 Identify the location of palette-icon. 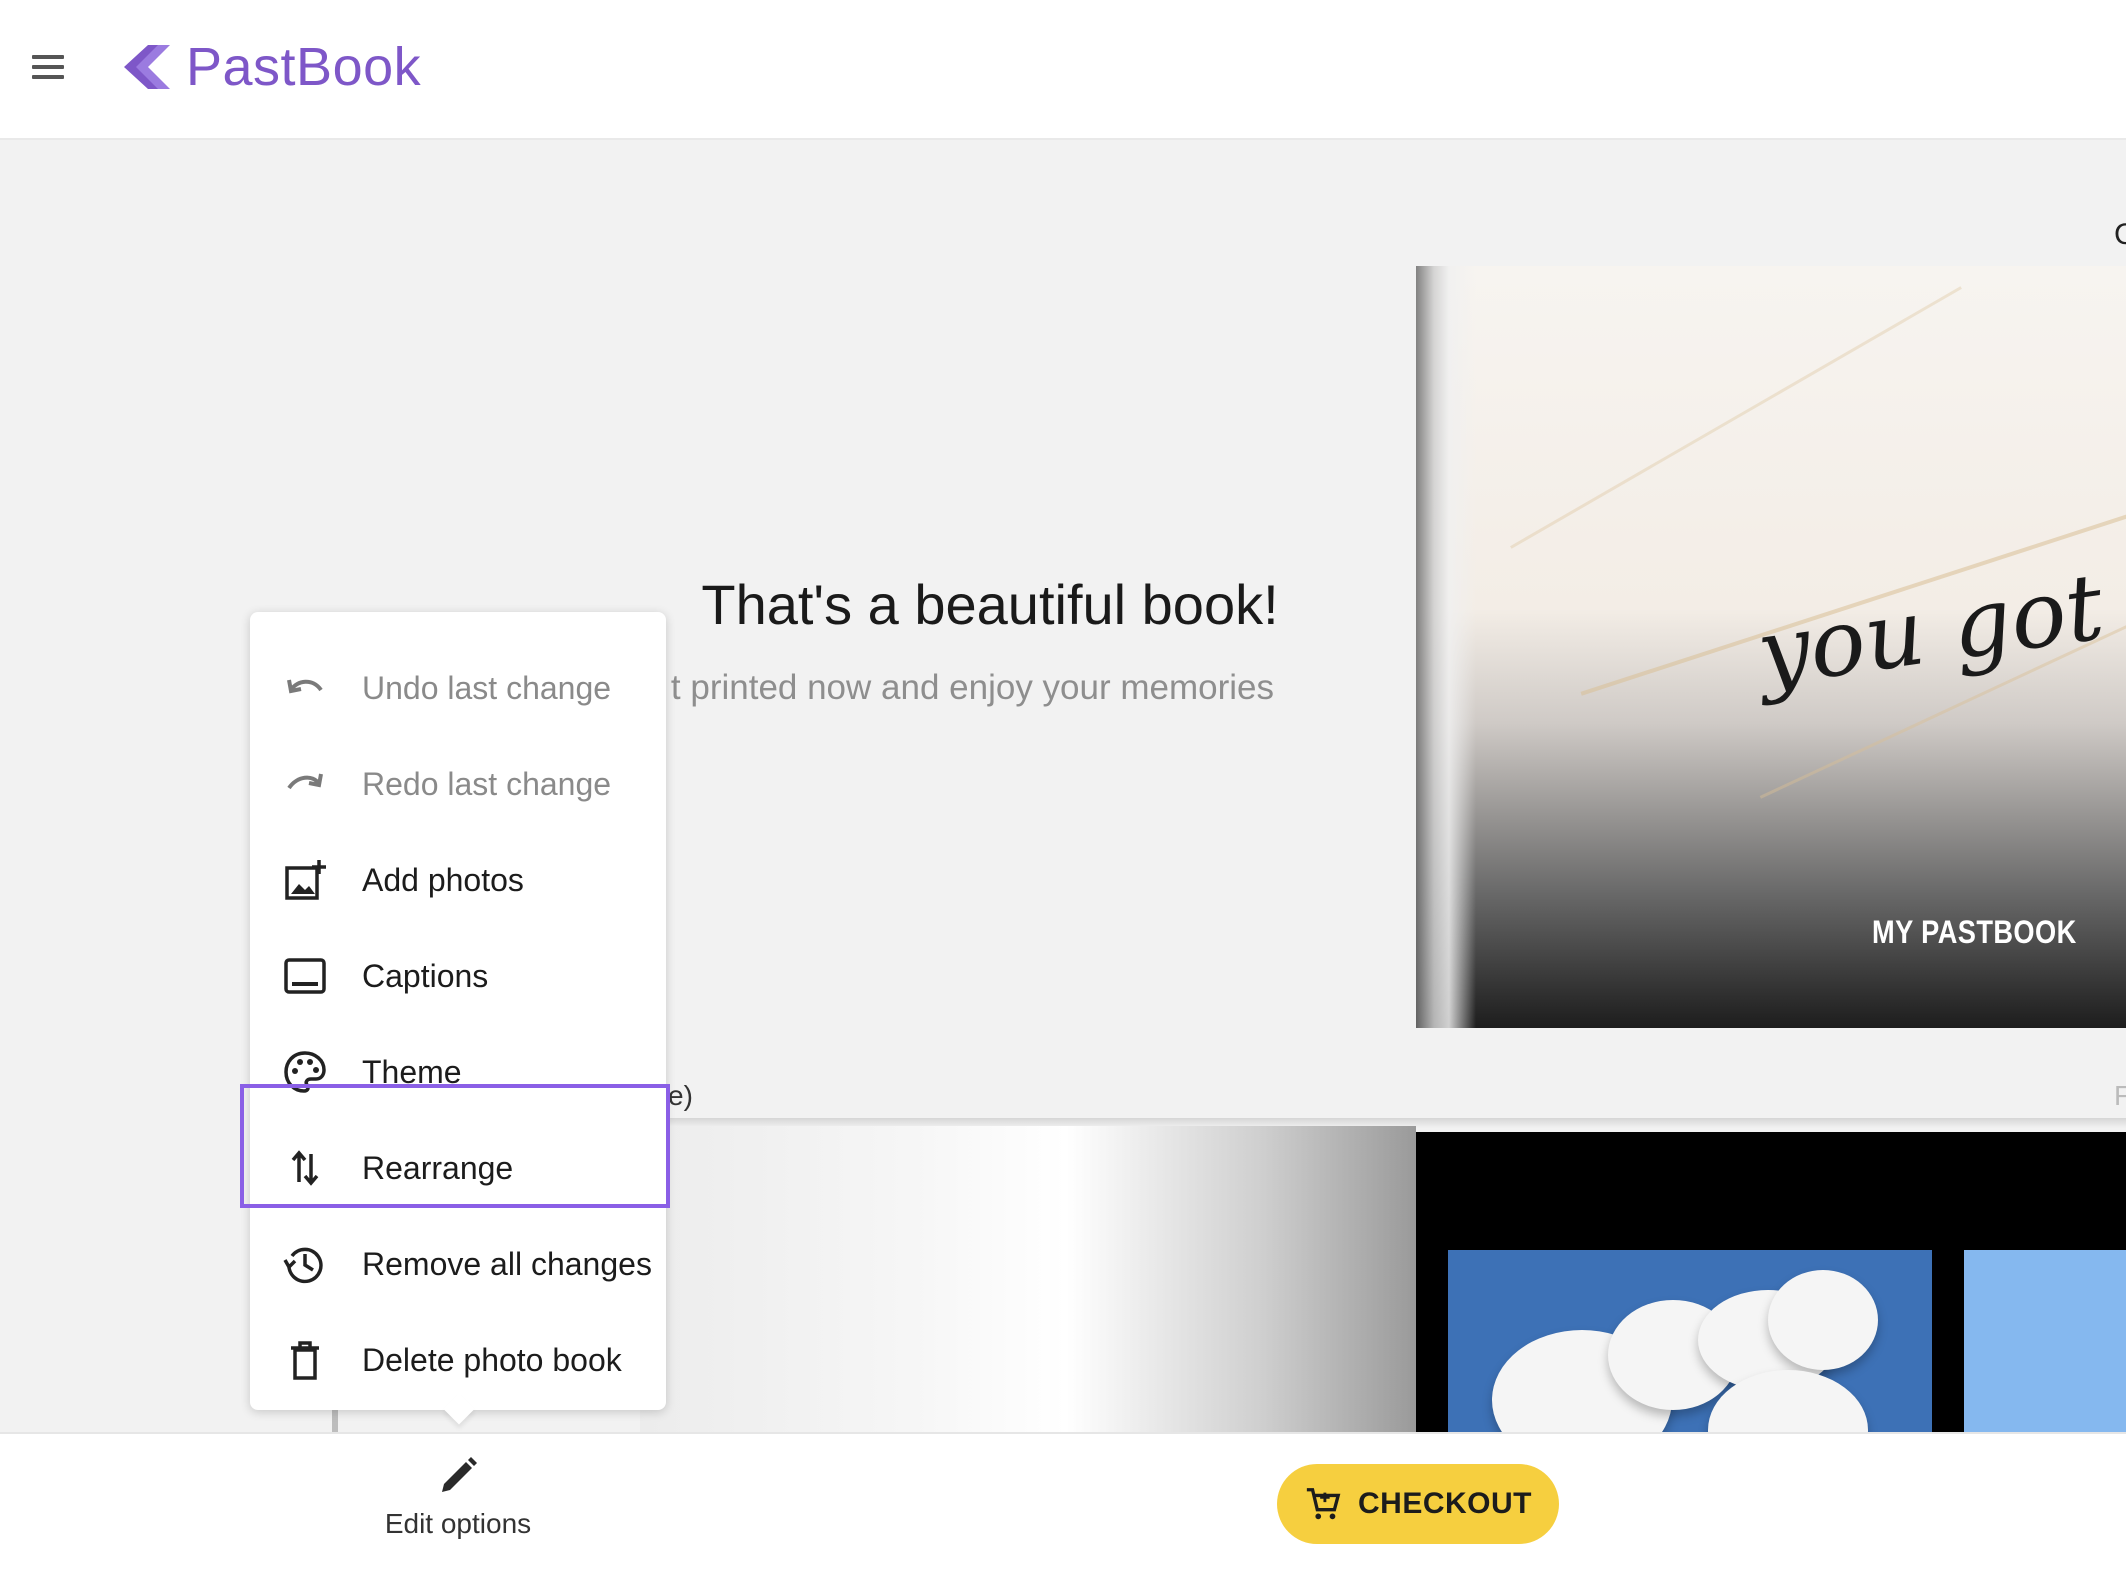
(305, 1072).